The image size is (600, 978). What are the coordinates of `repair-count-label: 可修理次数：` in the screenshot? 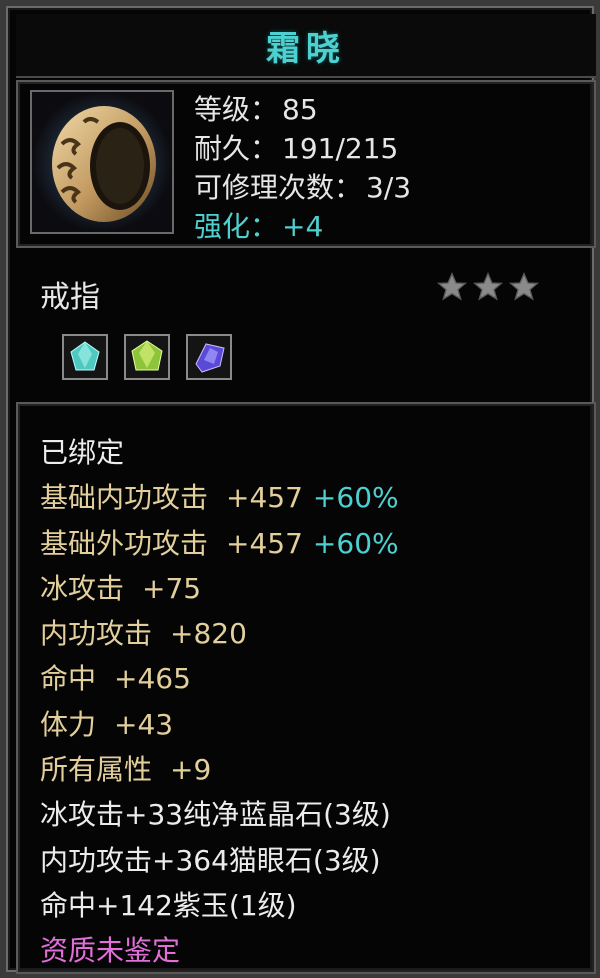 It's located at (278, 187).